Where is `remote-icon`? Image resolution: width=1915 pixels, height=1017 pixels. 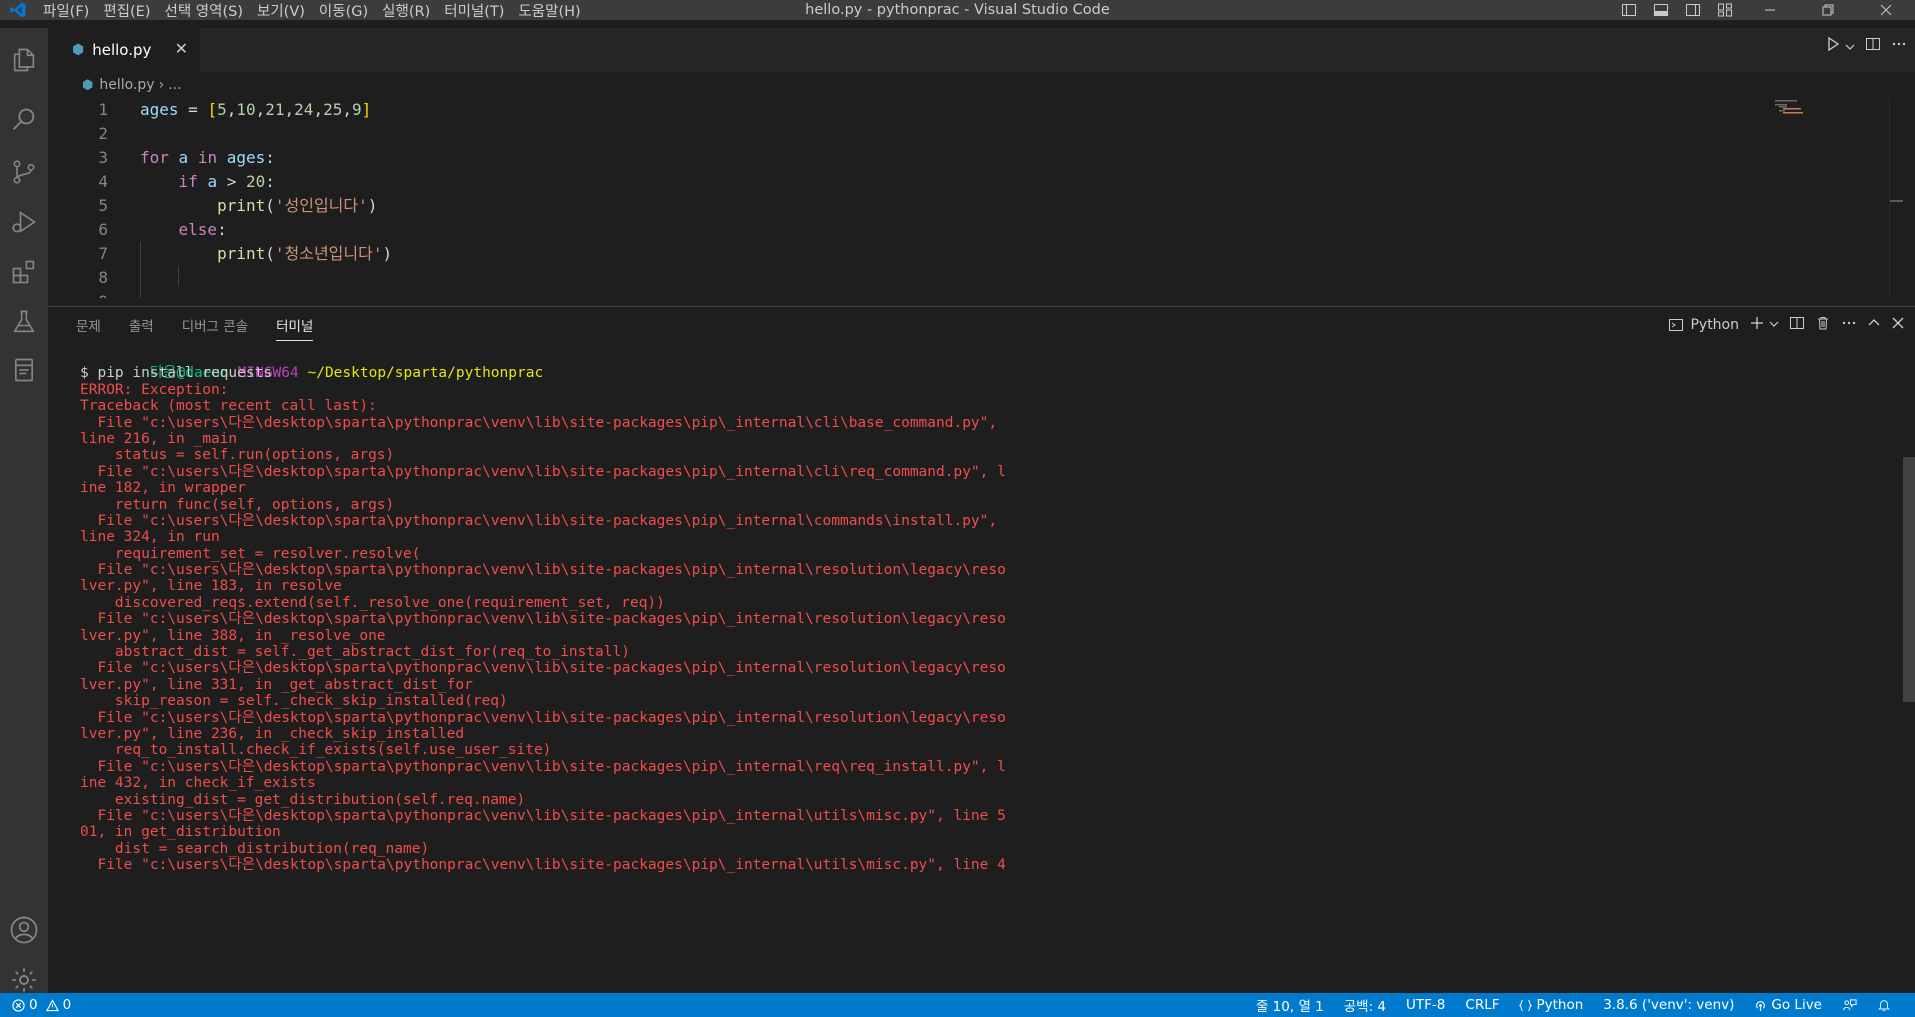 remote-icon is located at coordinates (24, 370).